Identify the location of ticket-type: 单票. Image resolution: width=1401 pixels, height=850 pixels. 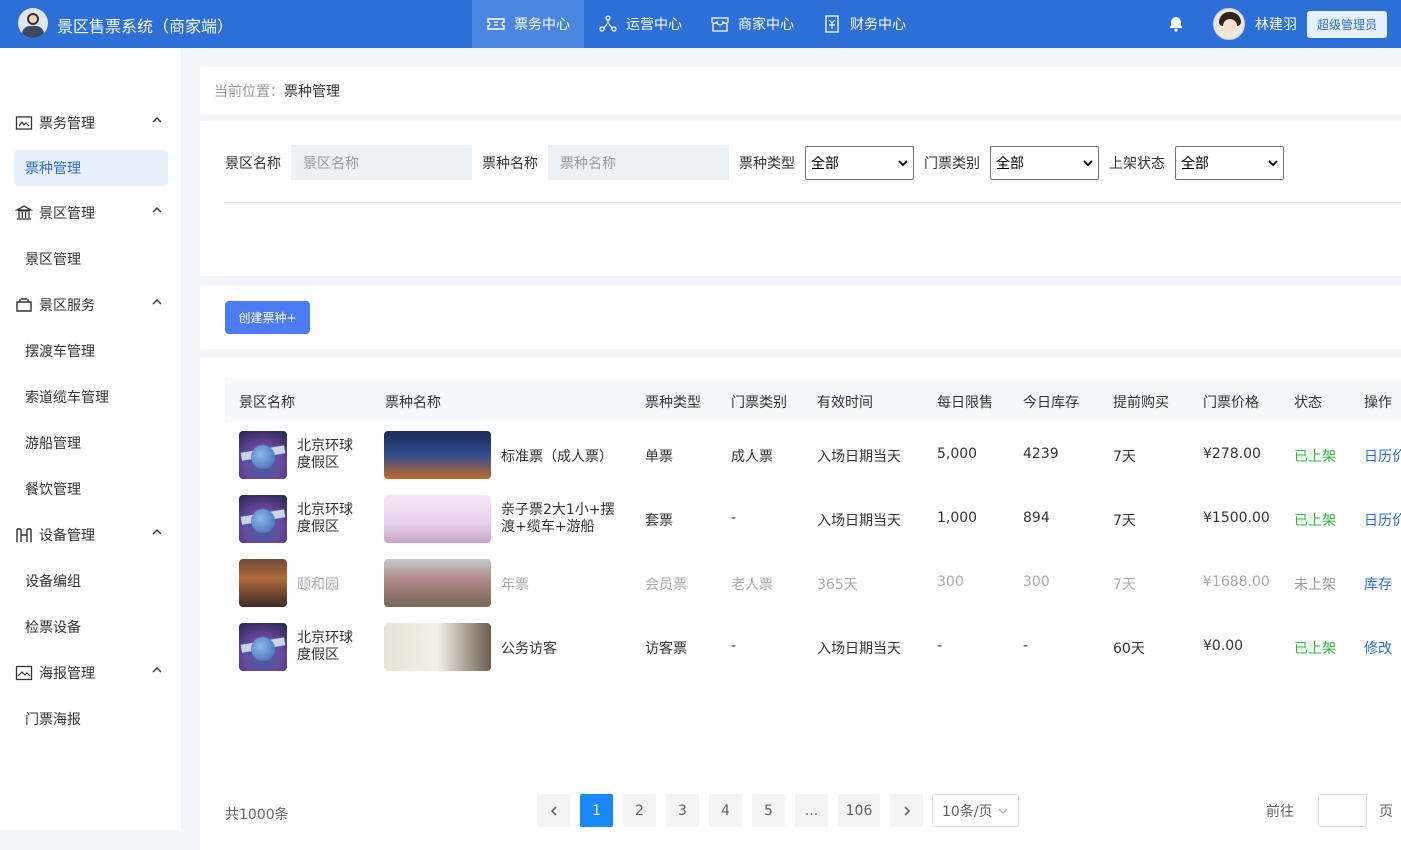
(659, 457).